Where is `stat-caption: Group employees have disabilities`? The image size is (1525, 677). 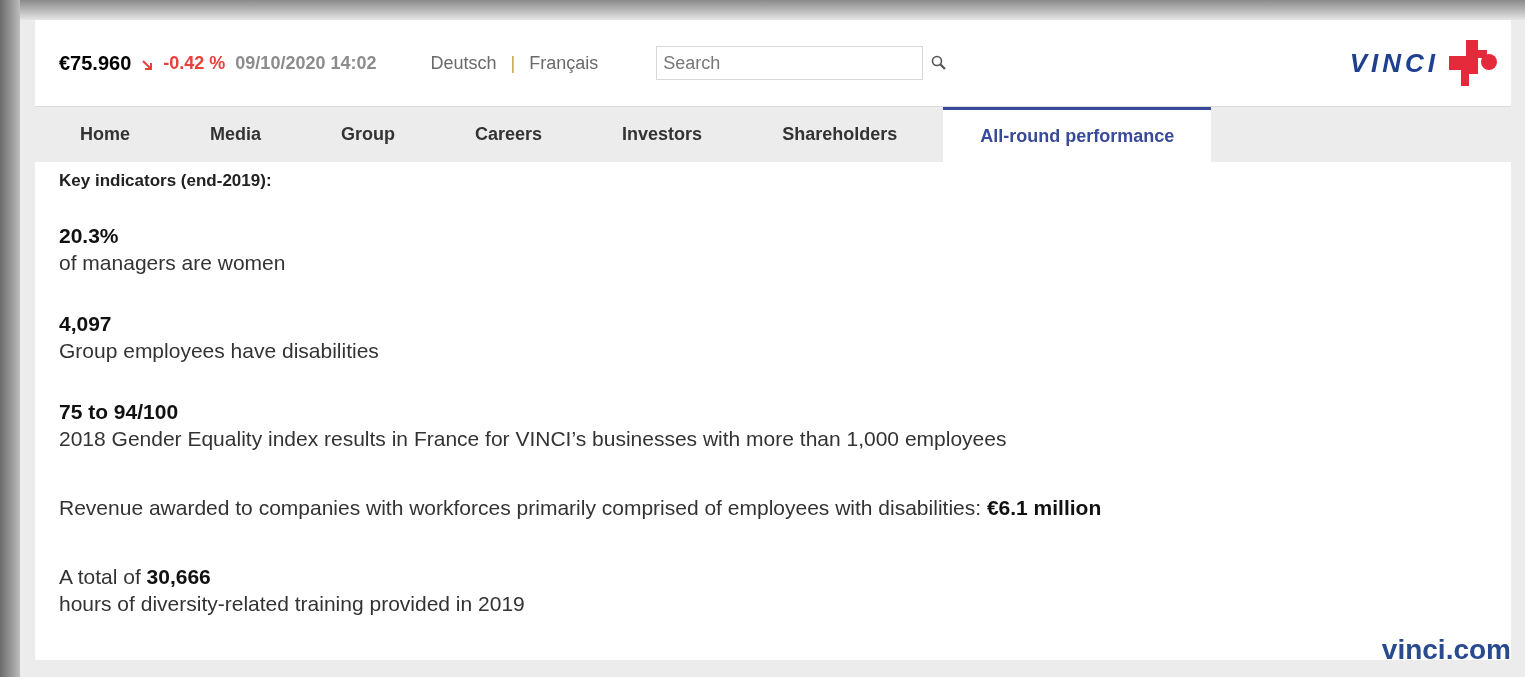
stat-caption: Group employees have disabilities is located at coordinates (219, 350).